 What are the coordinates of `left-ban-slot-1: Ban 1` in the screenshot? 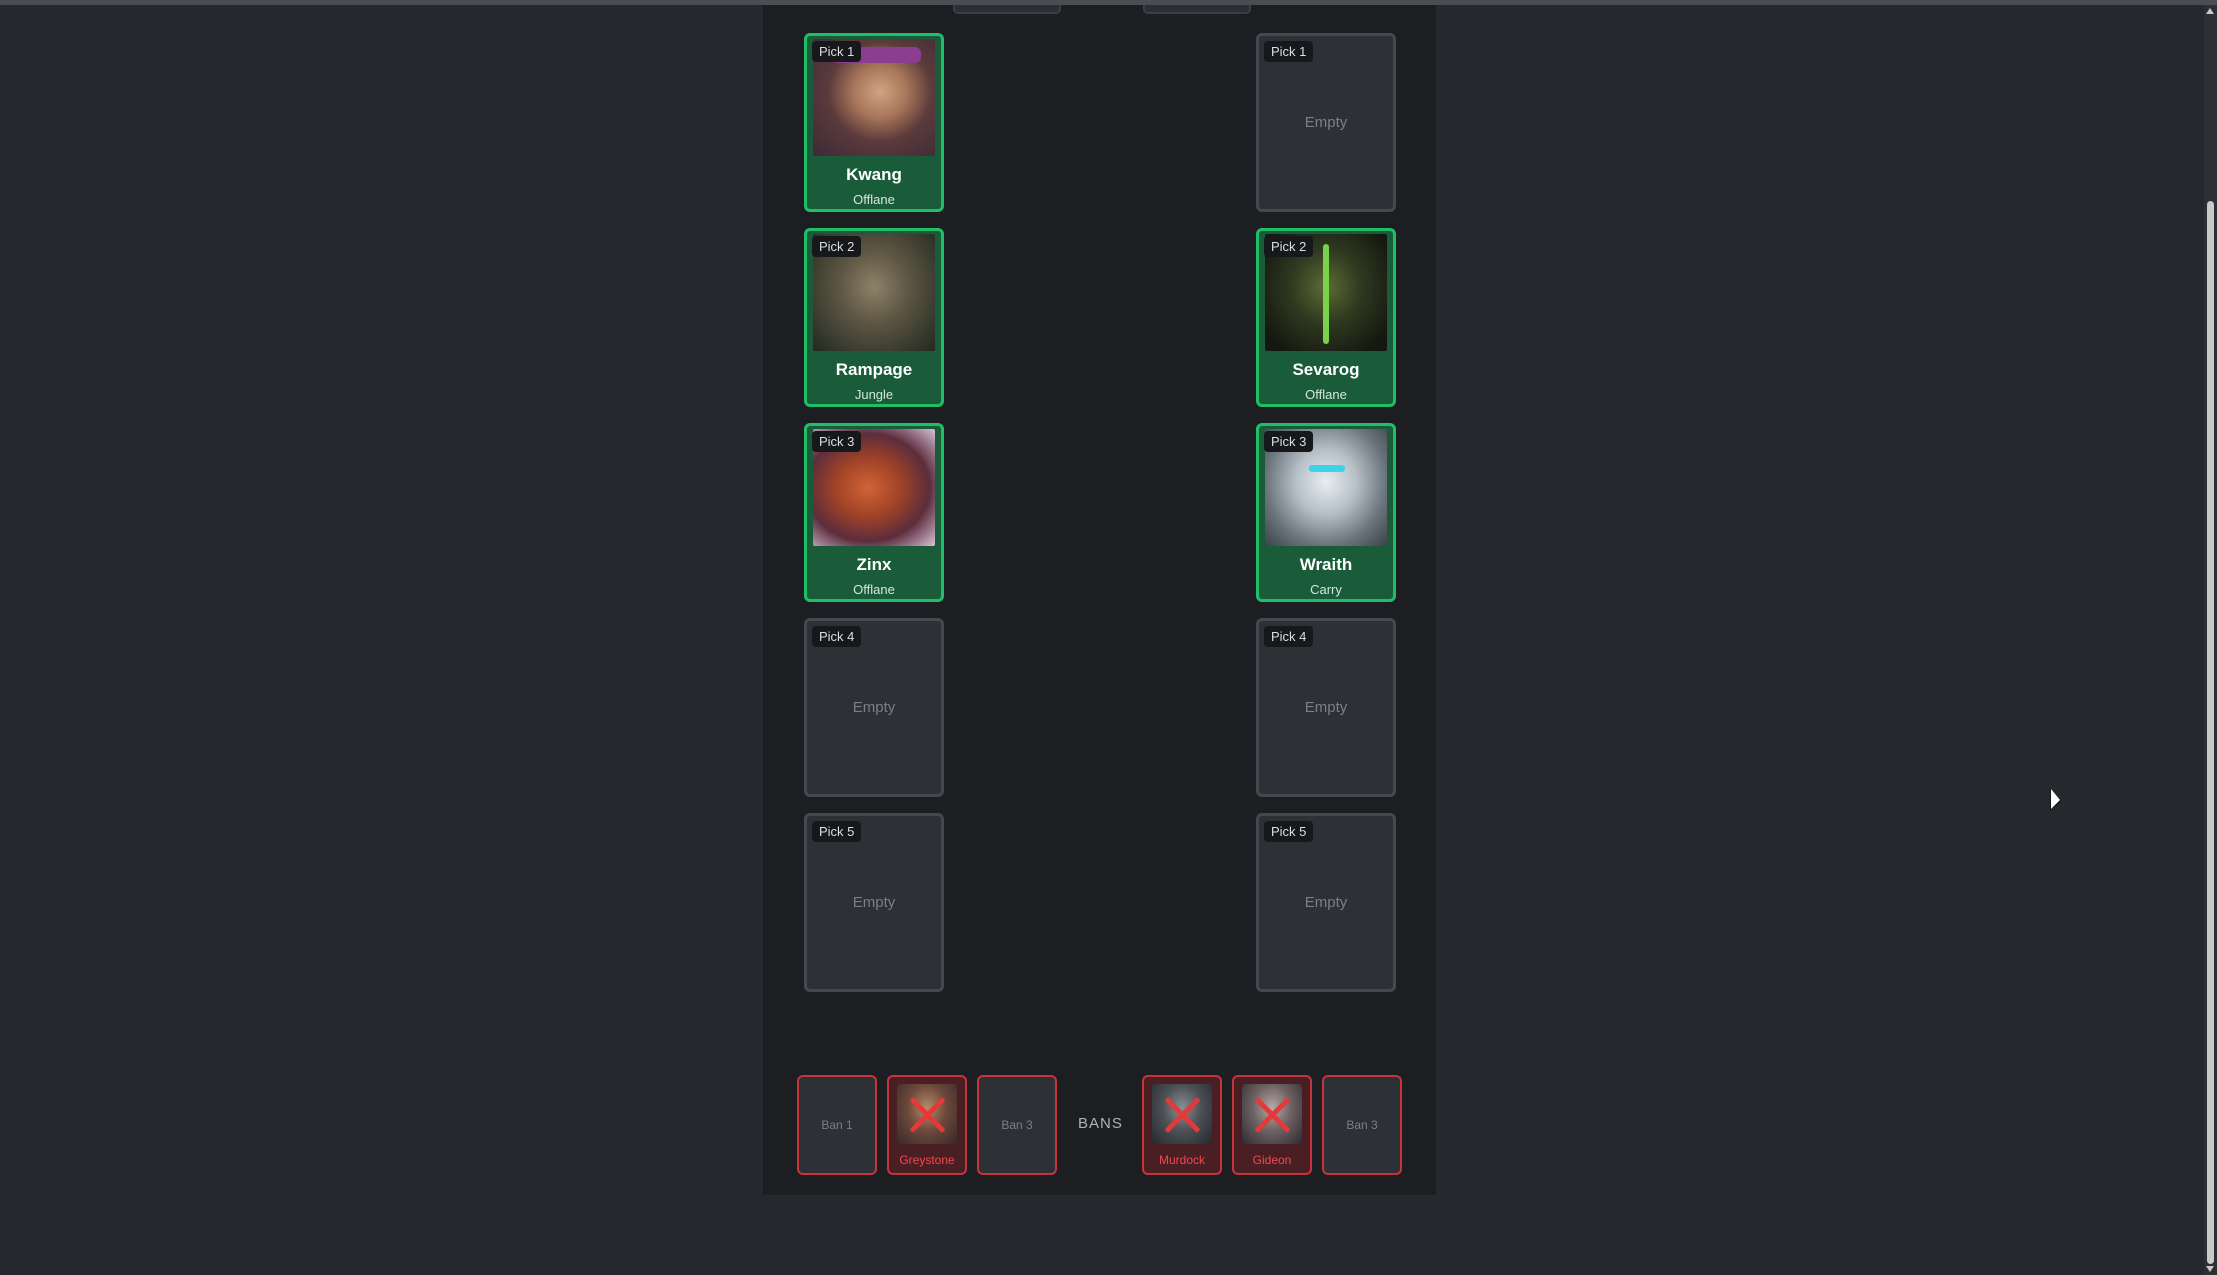 It's located at (837, 1125).